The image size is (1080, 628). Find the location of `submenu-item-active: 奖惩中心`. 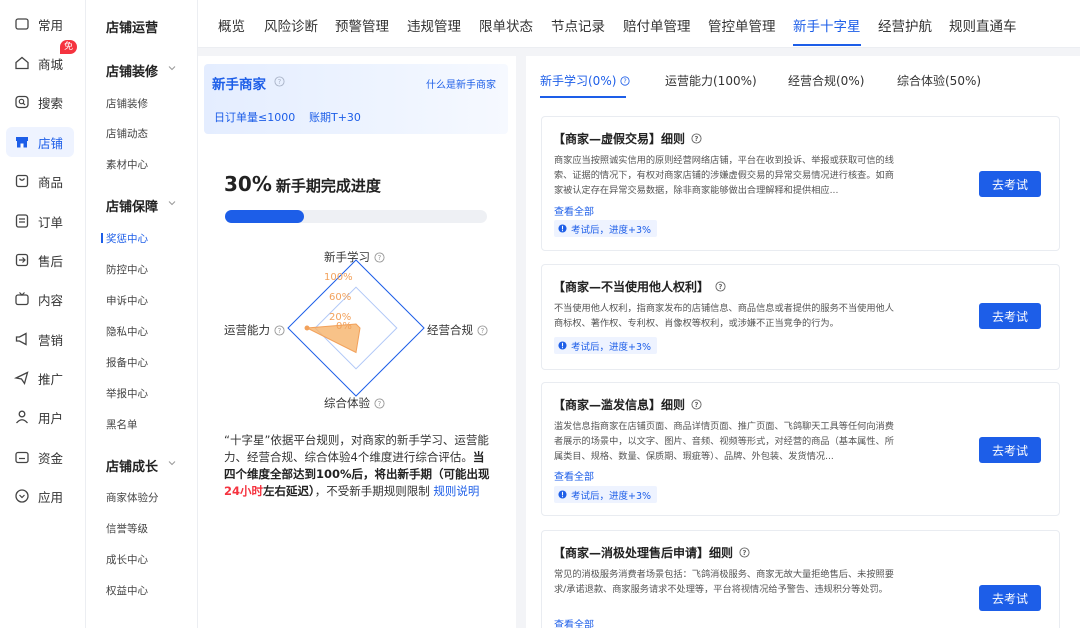

submenu-item-active: 奖惩中心 is located at coordinates (124, 238).